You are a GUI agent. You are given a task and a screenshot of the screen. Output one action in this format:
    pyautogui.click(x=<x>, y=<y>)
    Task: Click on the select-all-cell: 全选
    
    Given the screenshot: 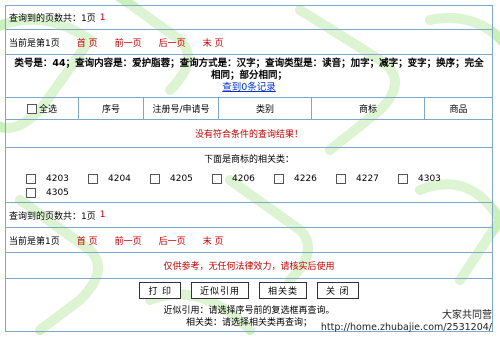 What is the action you would take?
    pyautogui.click(x=42, y=108)
    